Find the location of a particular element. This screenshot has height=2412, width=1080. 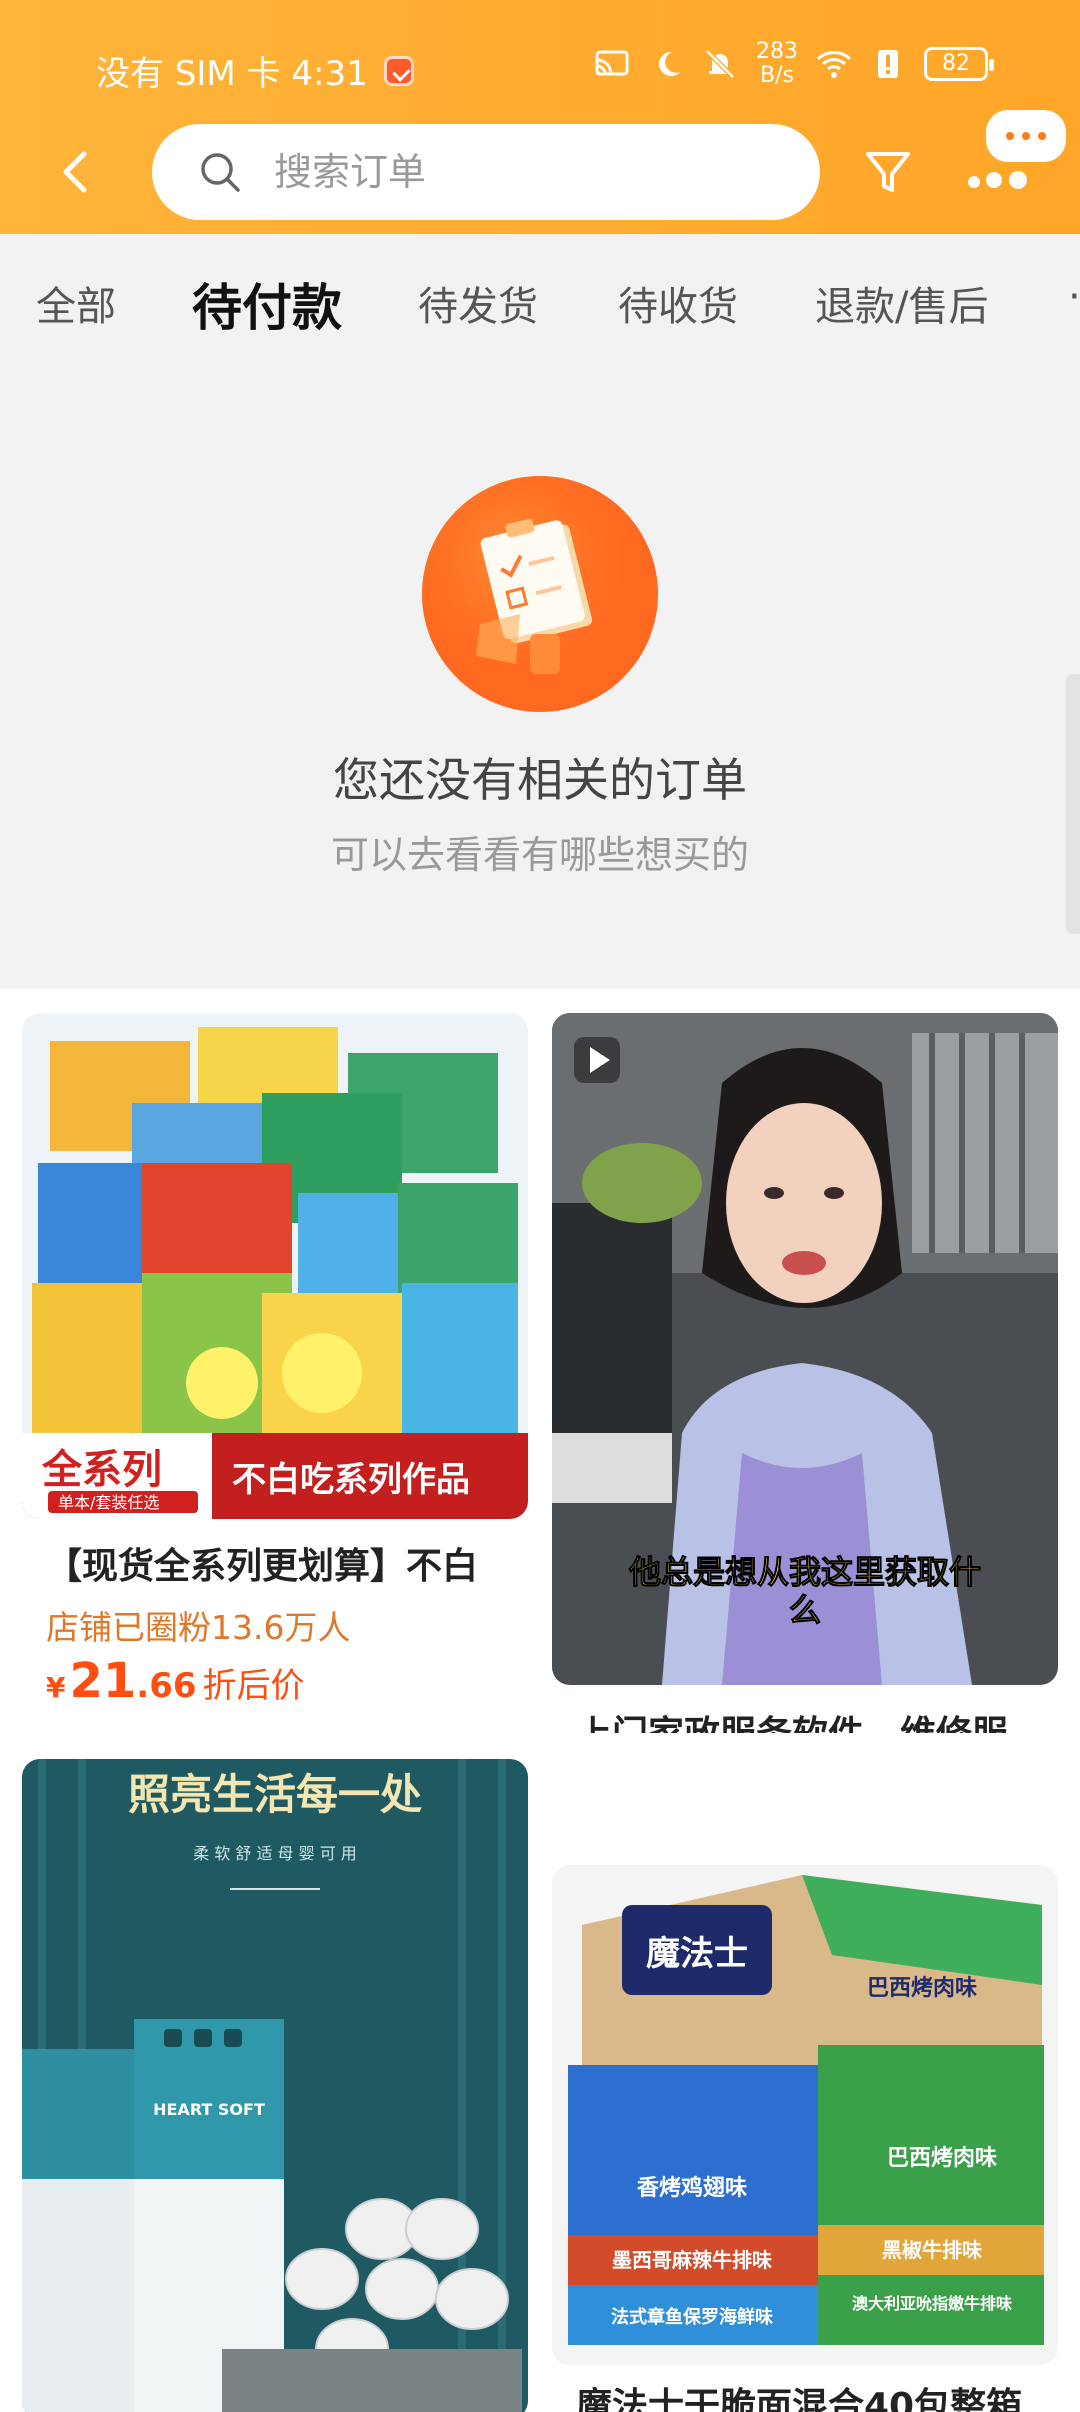

price-integer: 21 is located at coordinates (103, 1681).